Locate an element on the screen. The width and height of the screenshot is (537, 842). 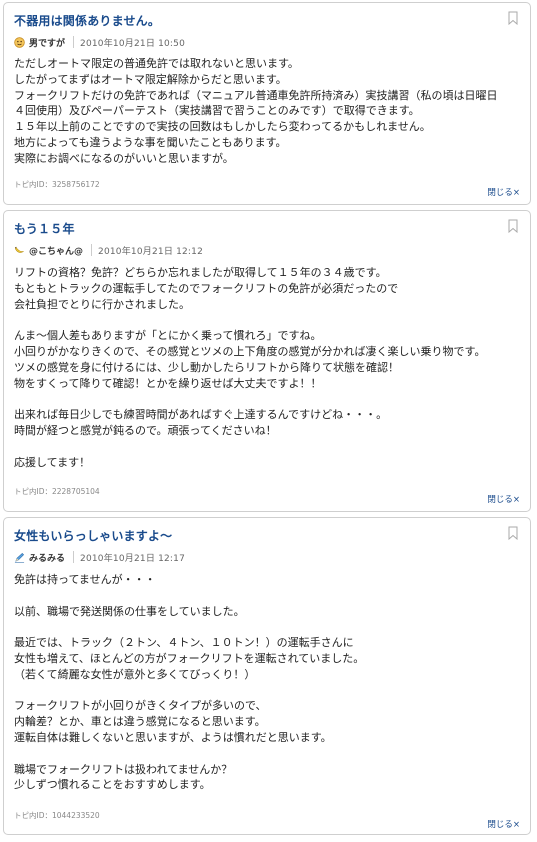
post-title: 不器用は関係ありません。 is located at coordinates (87, 21).